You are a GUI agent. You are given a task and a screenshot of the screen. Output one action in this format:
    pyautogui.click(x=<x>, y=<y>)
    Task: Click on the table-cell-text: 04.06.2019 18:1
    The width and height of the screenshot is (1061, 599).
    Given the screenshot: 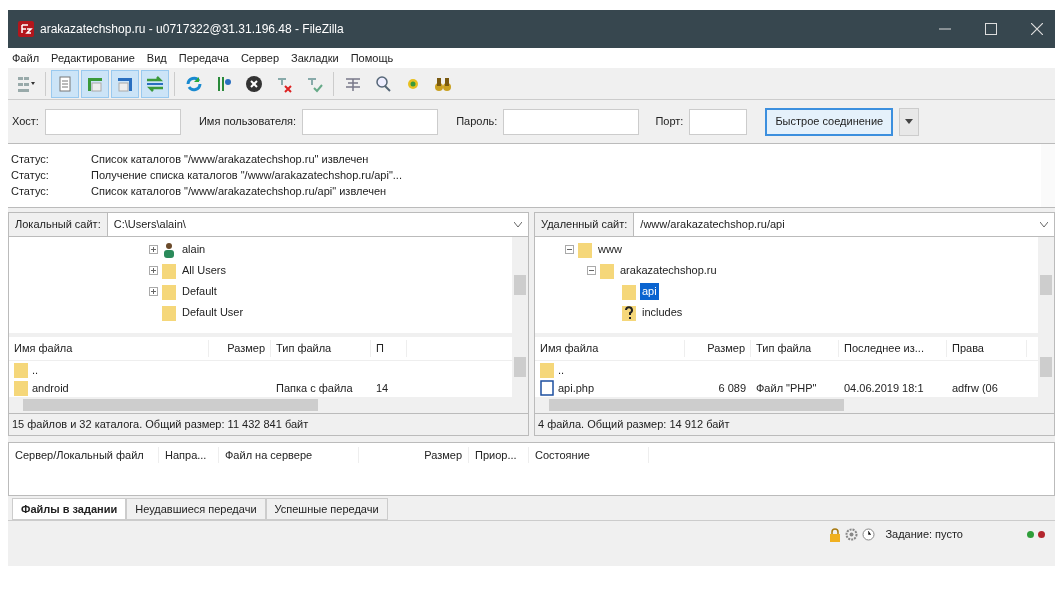 What is the action you would take?
    pyautogui.click(x=884, y=388)
    